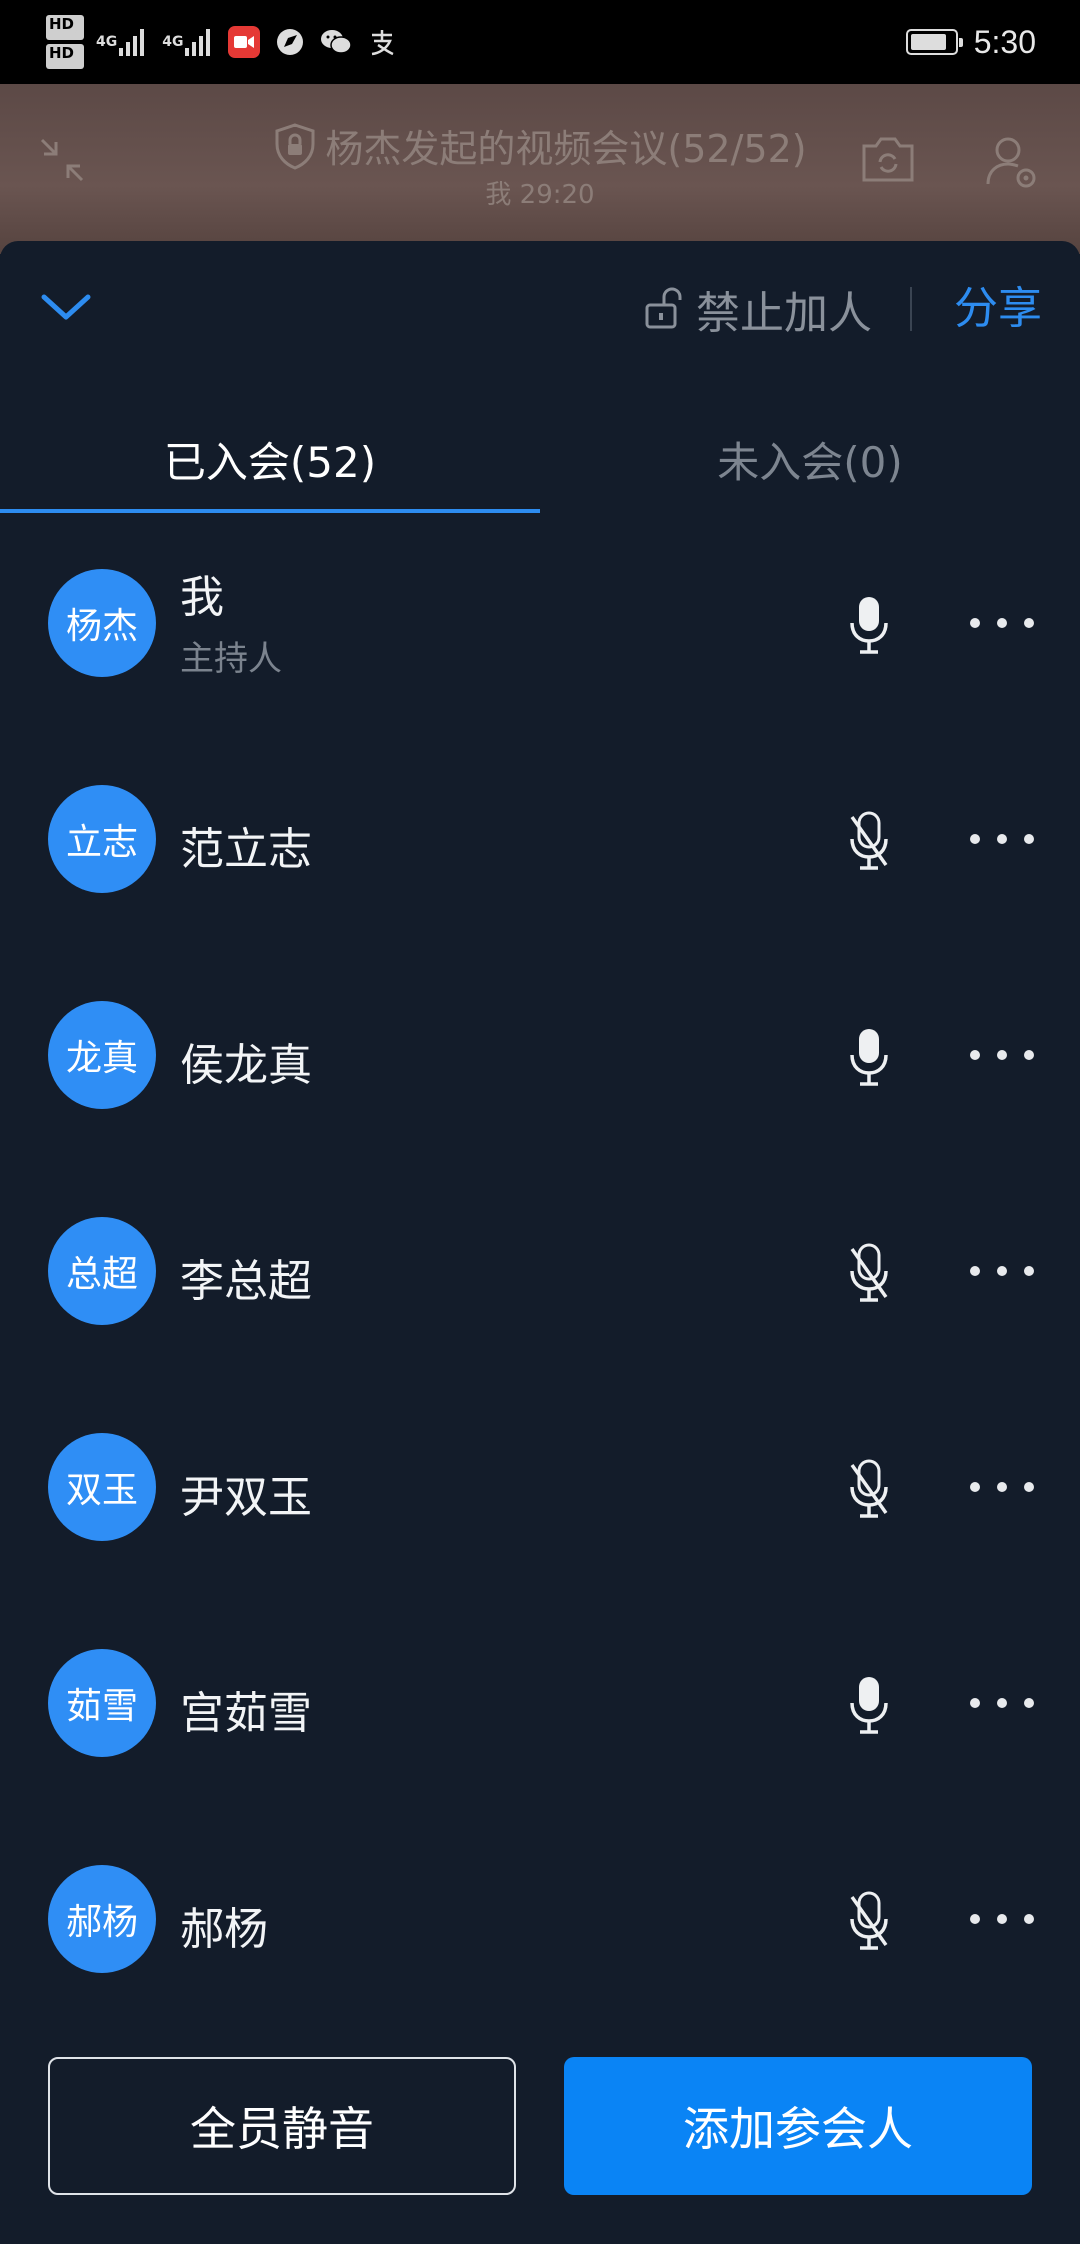  Describe the element at coordinates (540, 195) in the screenshot. I see `meeting-subtitle: 我 29:20` at that location.